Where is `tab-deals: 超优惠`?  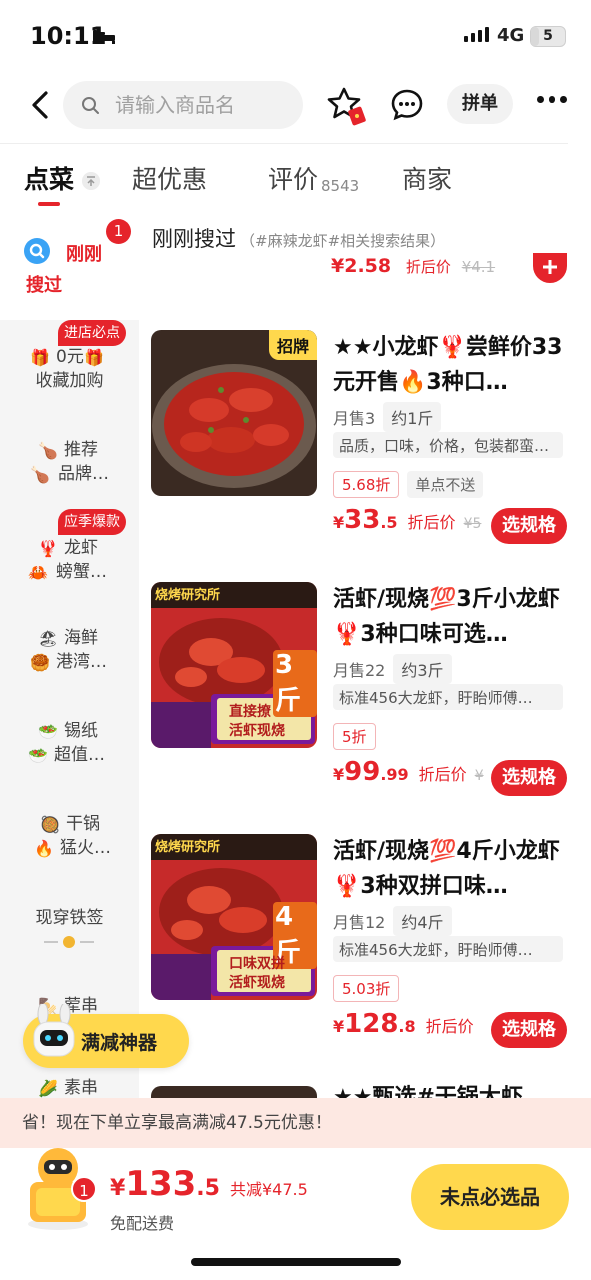 tab-deals: 超优惠 is located at coordinates (169, 178).